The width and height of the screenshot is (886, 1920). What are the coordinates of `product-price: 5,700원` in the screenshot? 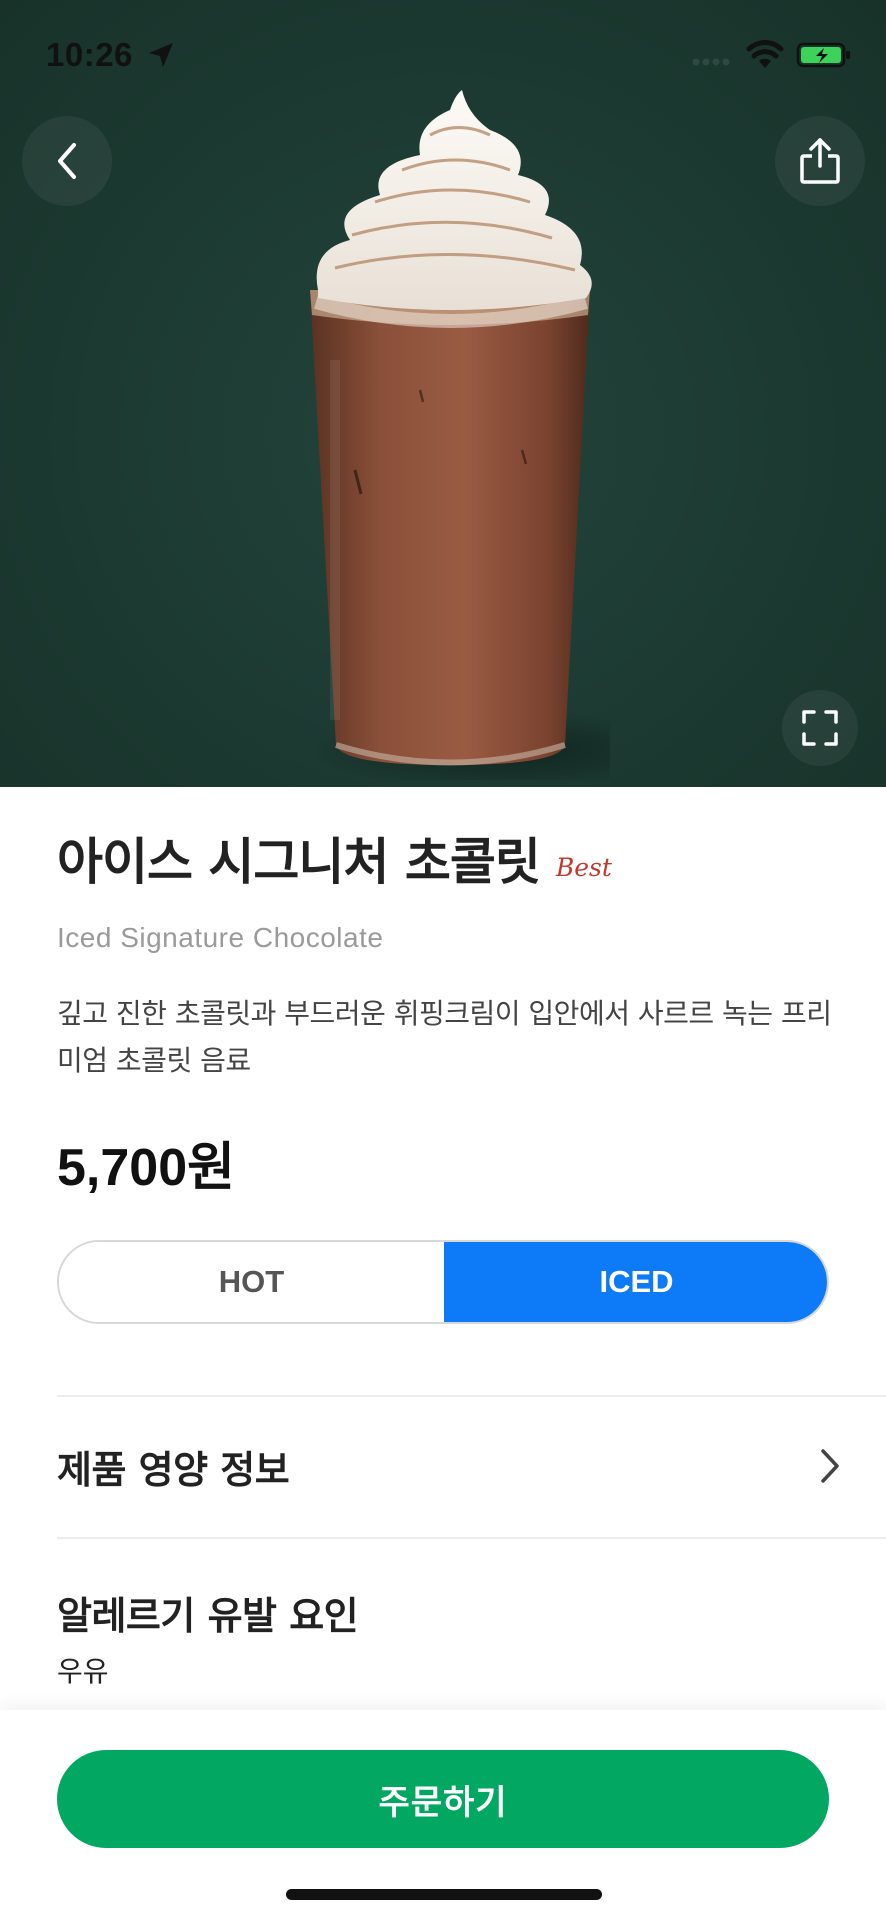 It's located at (146, 1168).